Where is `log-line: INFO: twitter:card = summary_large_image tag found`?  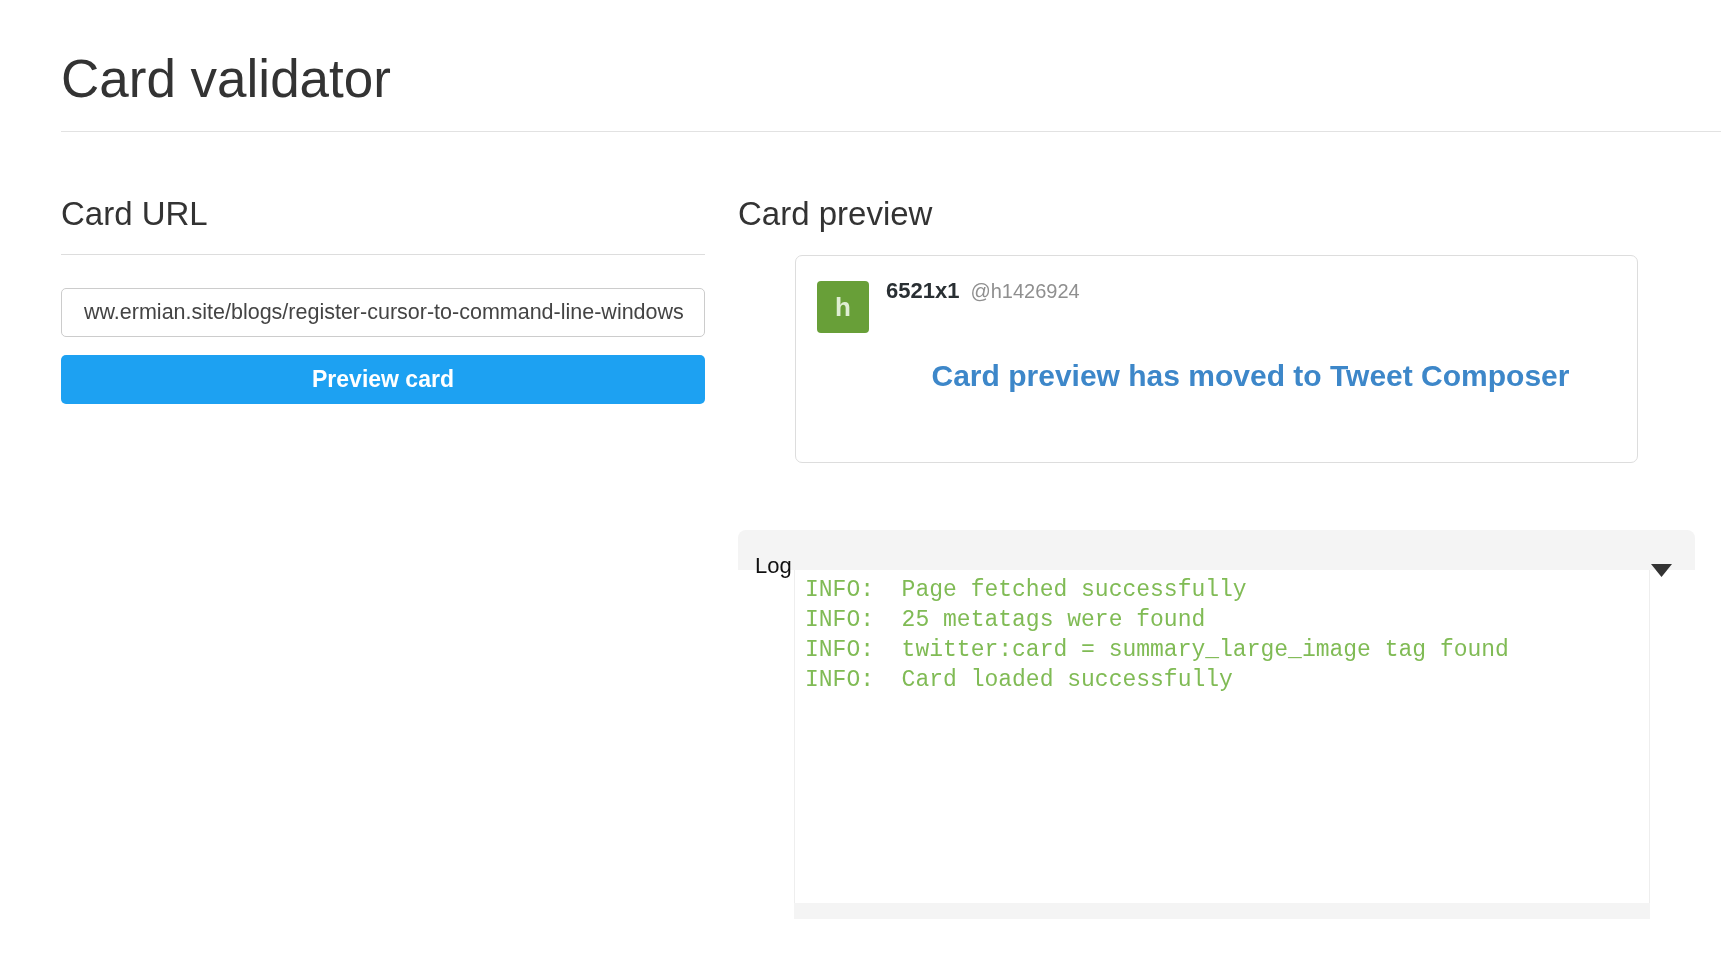
log-line: INFO: twitter:card = summary_large_image tag found is located at coordinates (1157, 650).